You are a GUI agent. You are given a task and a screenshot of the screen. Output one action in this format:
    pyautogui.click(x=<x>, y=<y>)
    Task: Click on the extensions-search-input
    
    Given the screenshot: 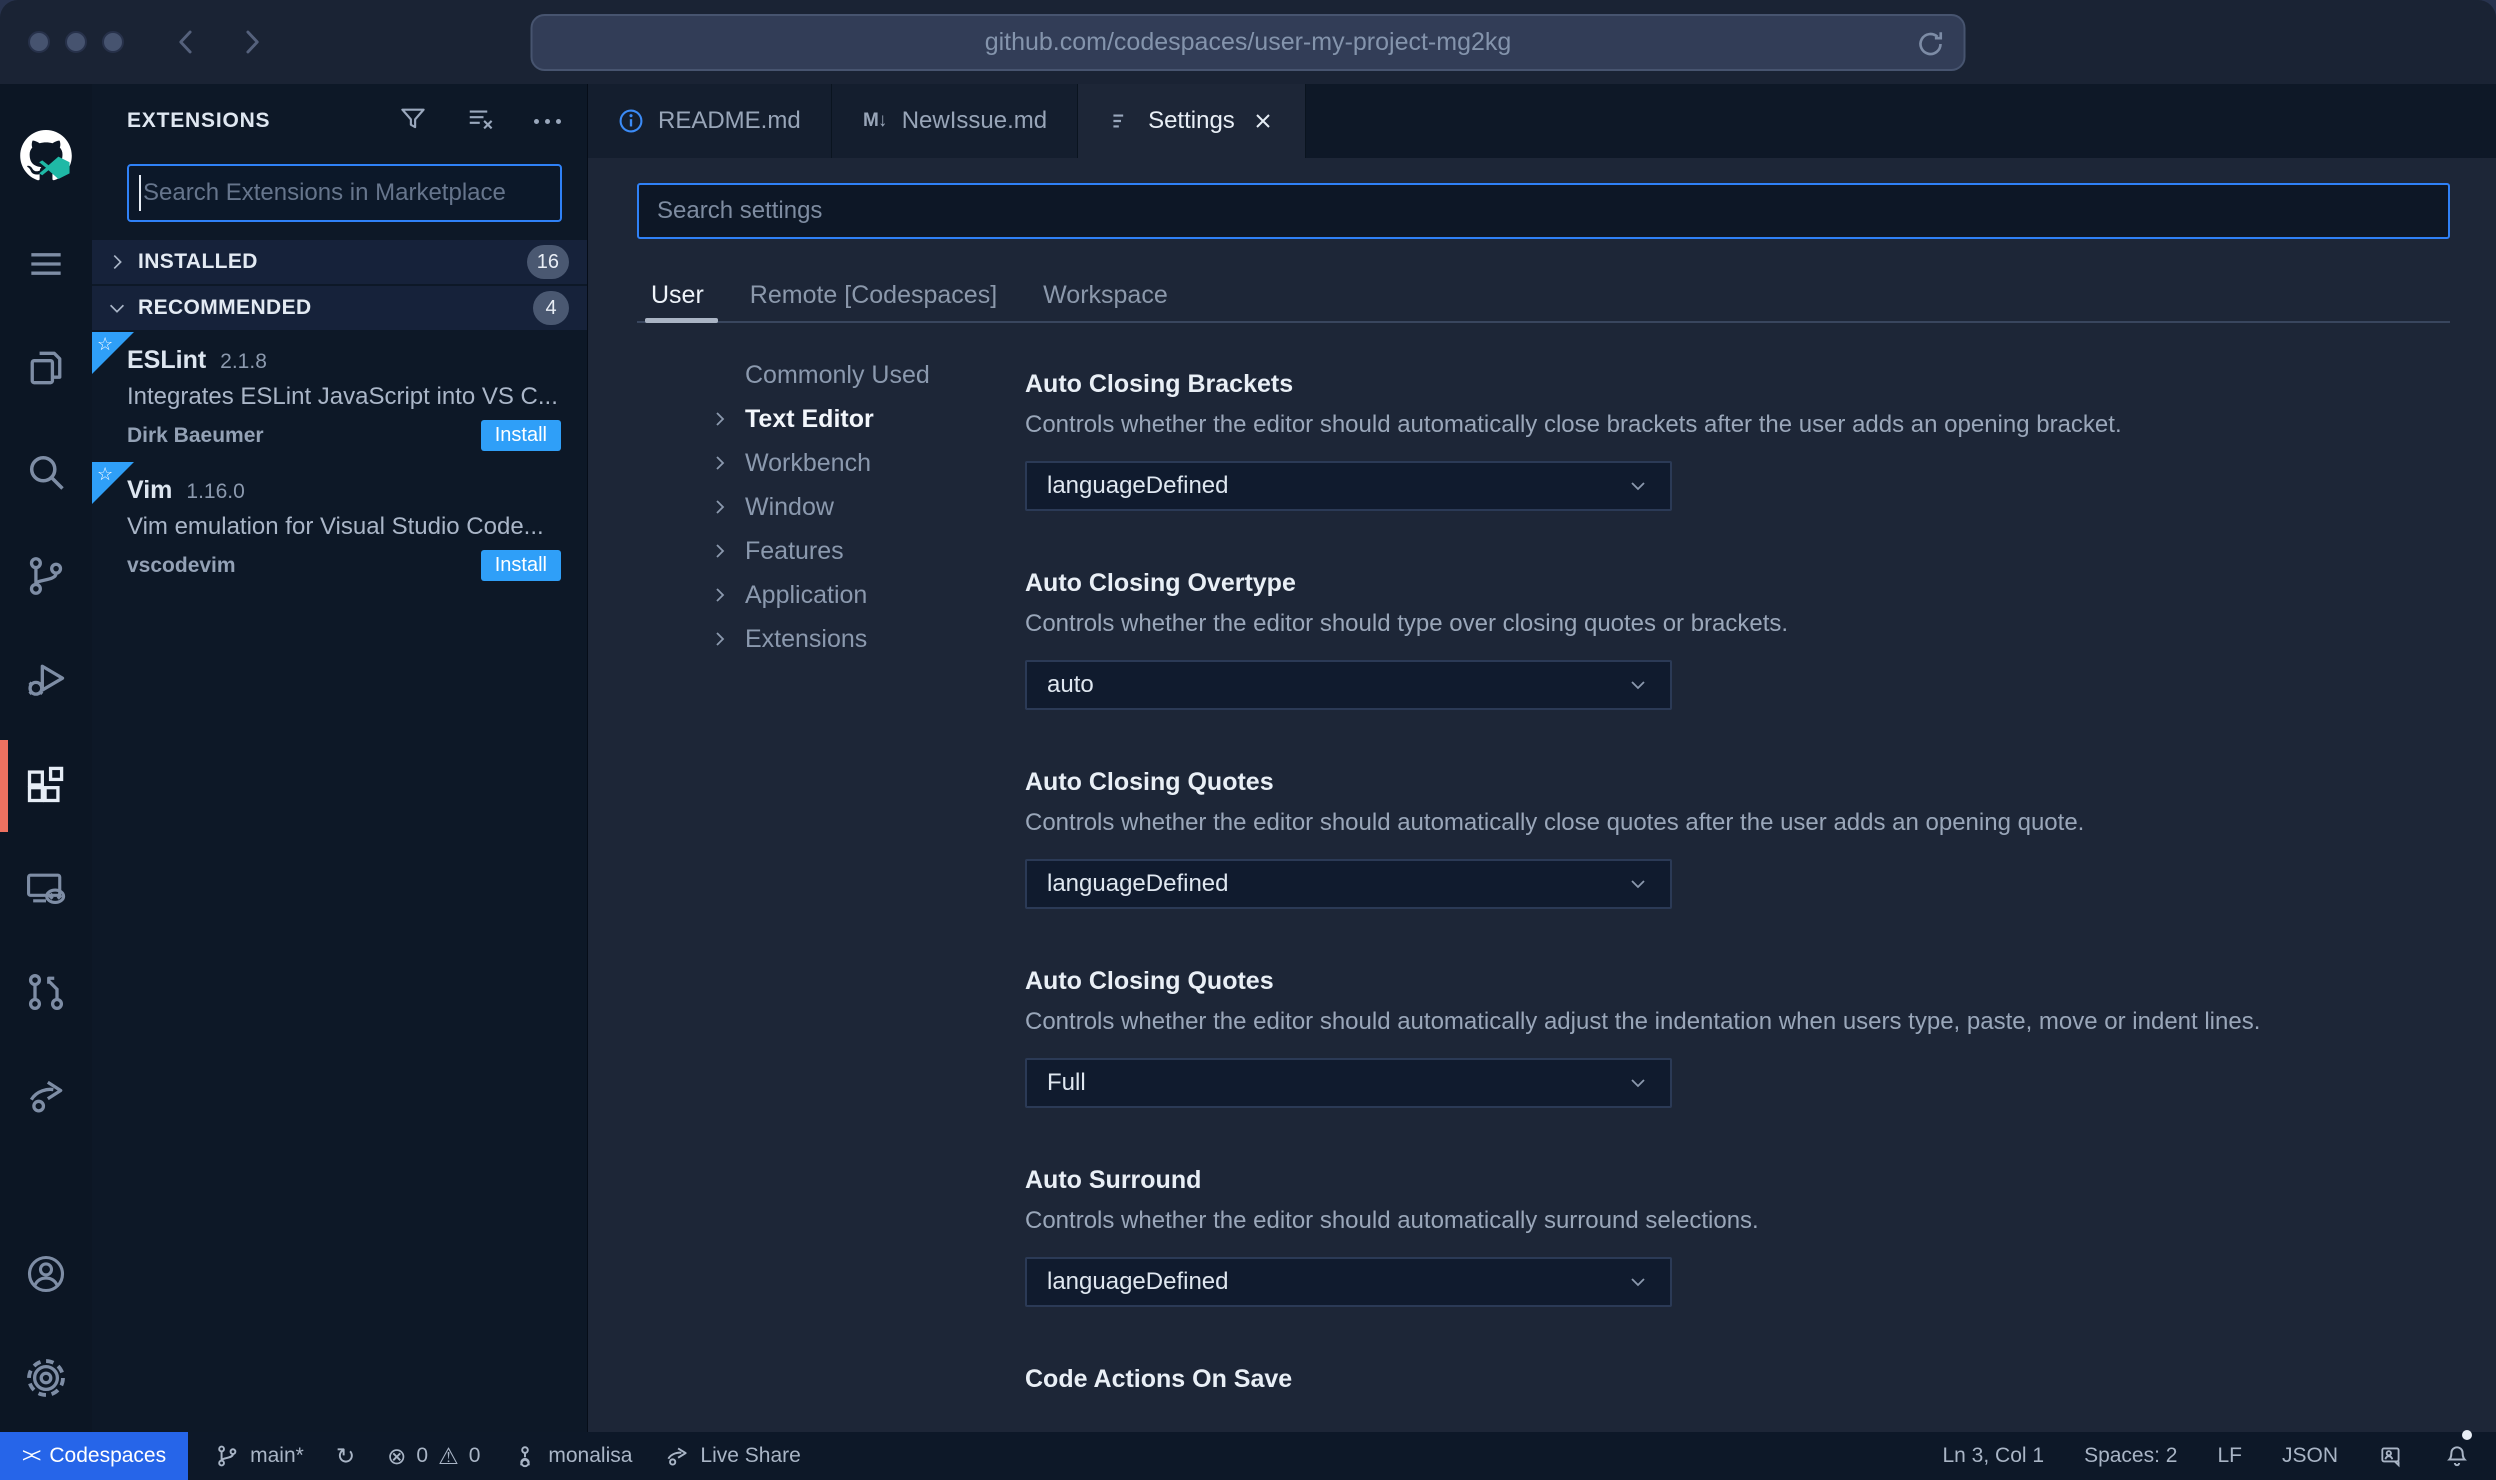 What is the action you would take?
    pyautogui.click(x=344, y=193)
    